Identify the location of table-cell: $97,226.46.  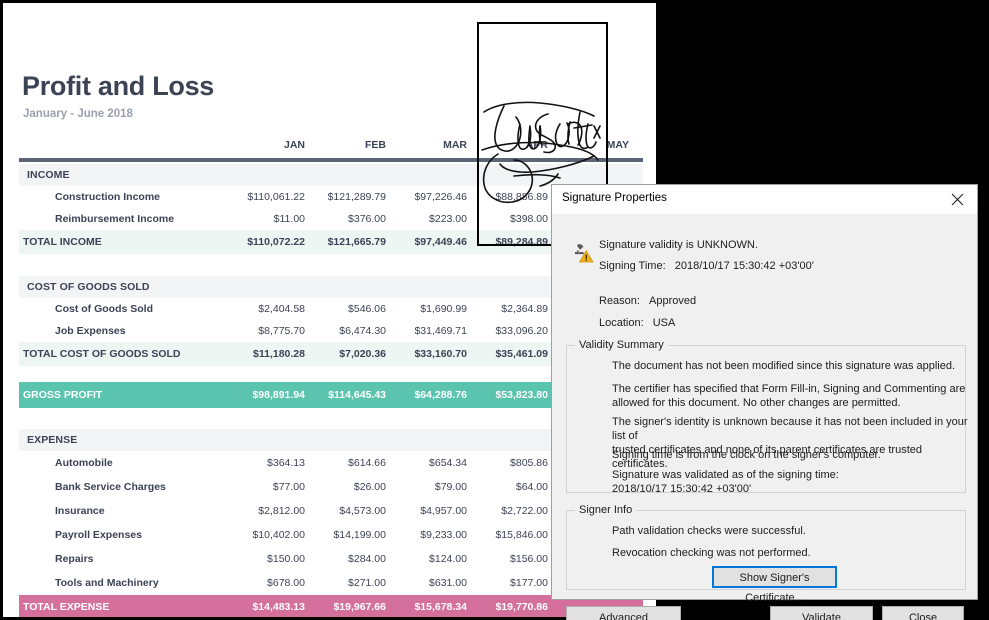
(440, 197).